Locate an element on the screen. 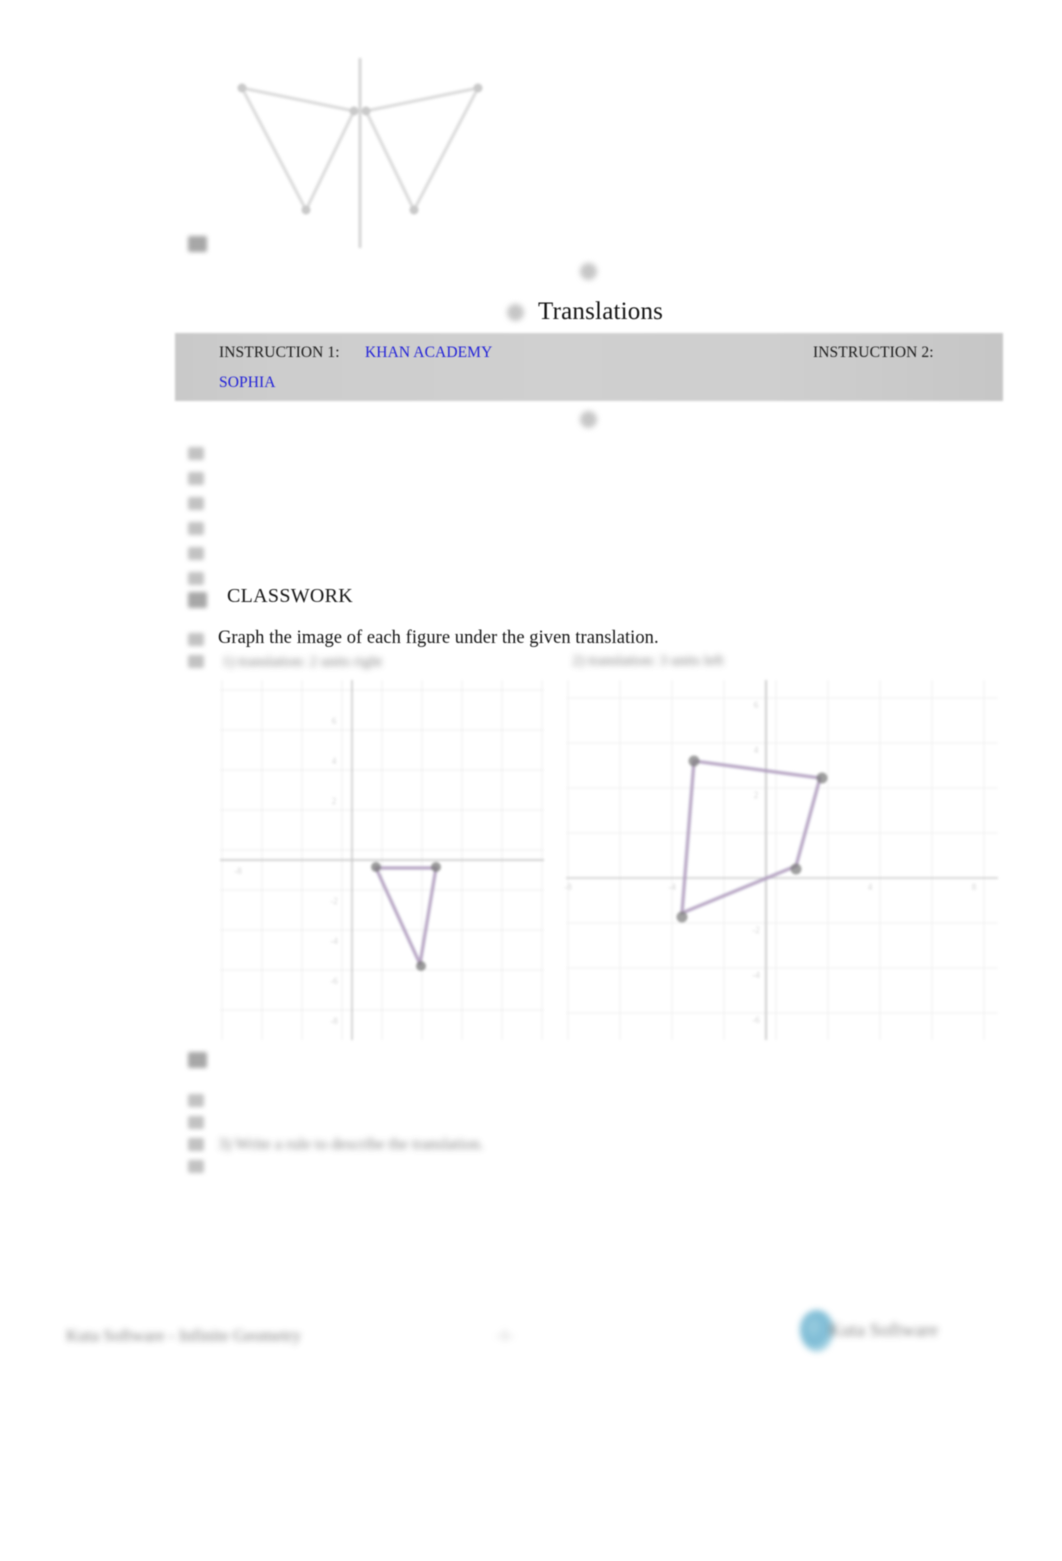 Image resolution: width=1062 pixels, height=1561 pixels. instruction-1-label: INSTRUCTION 1: is located at coordinates (279, 352).